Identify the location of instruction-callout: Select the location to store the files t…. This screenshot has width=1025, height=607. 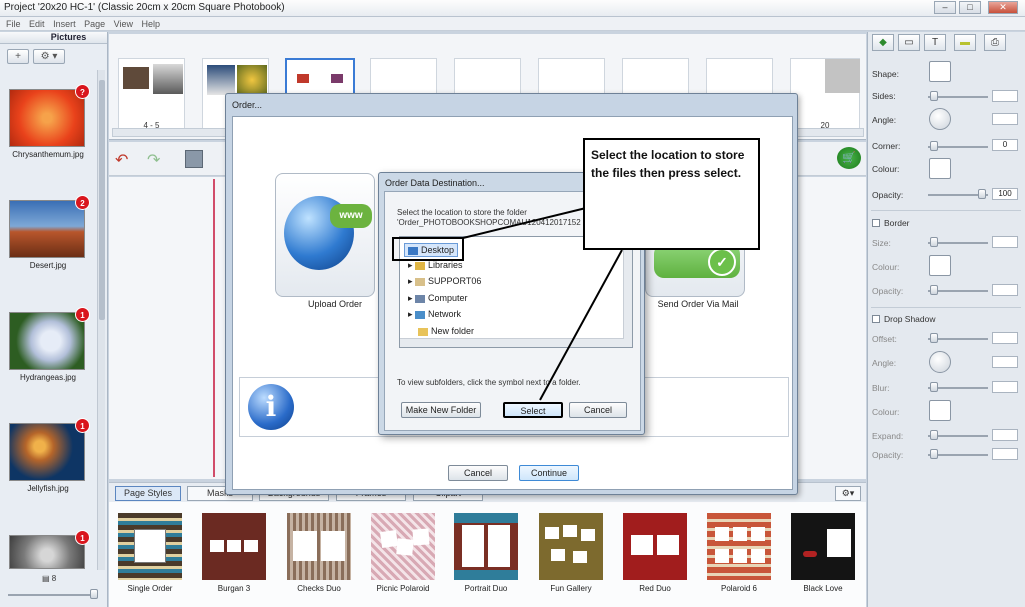
(671, 194).